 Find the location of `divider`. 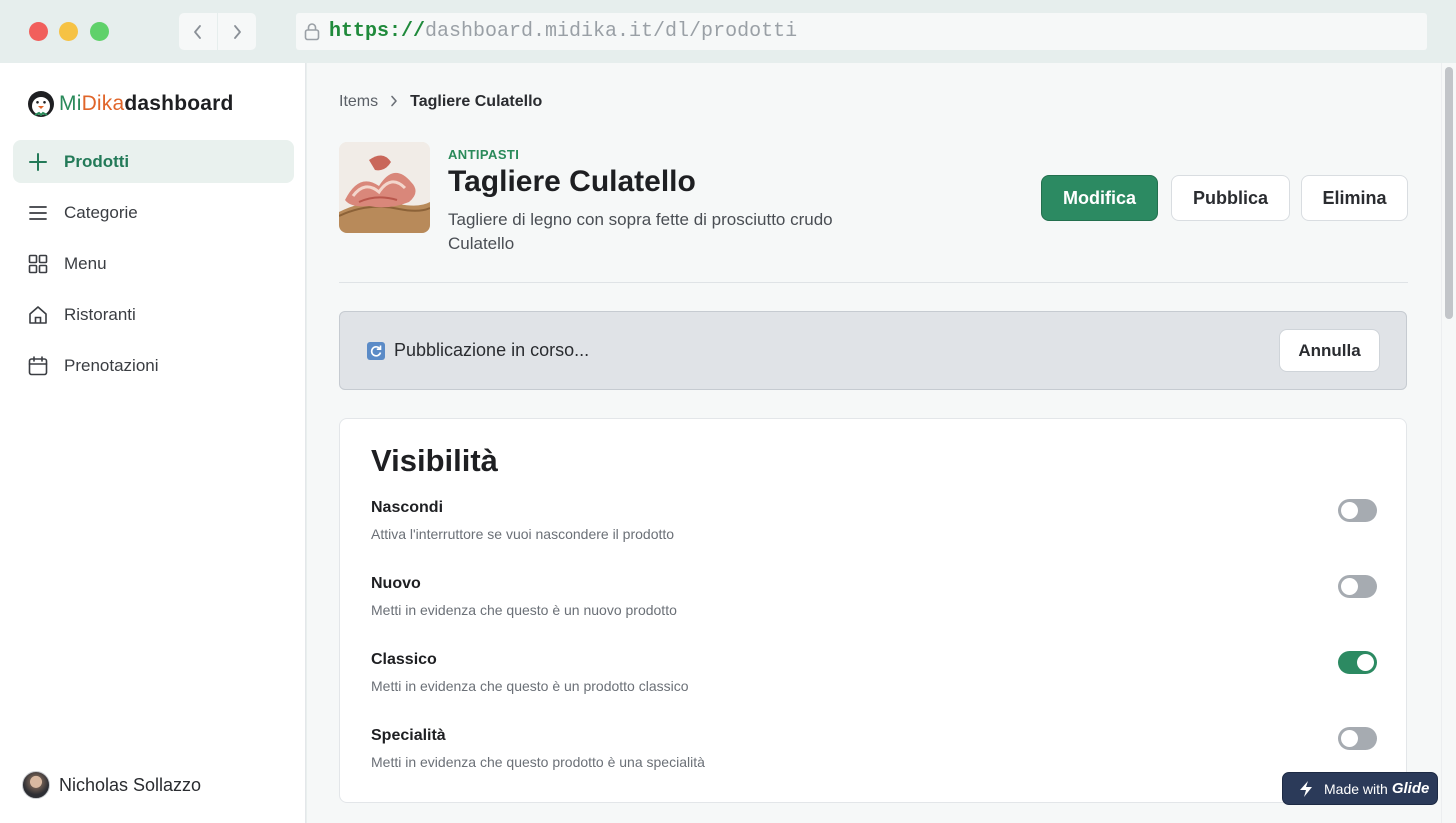

divider is located at coordinates (873, 282).